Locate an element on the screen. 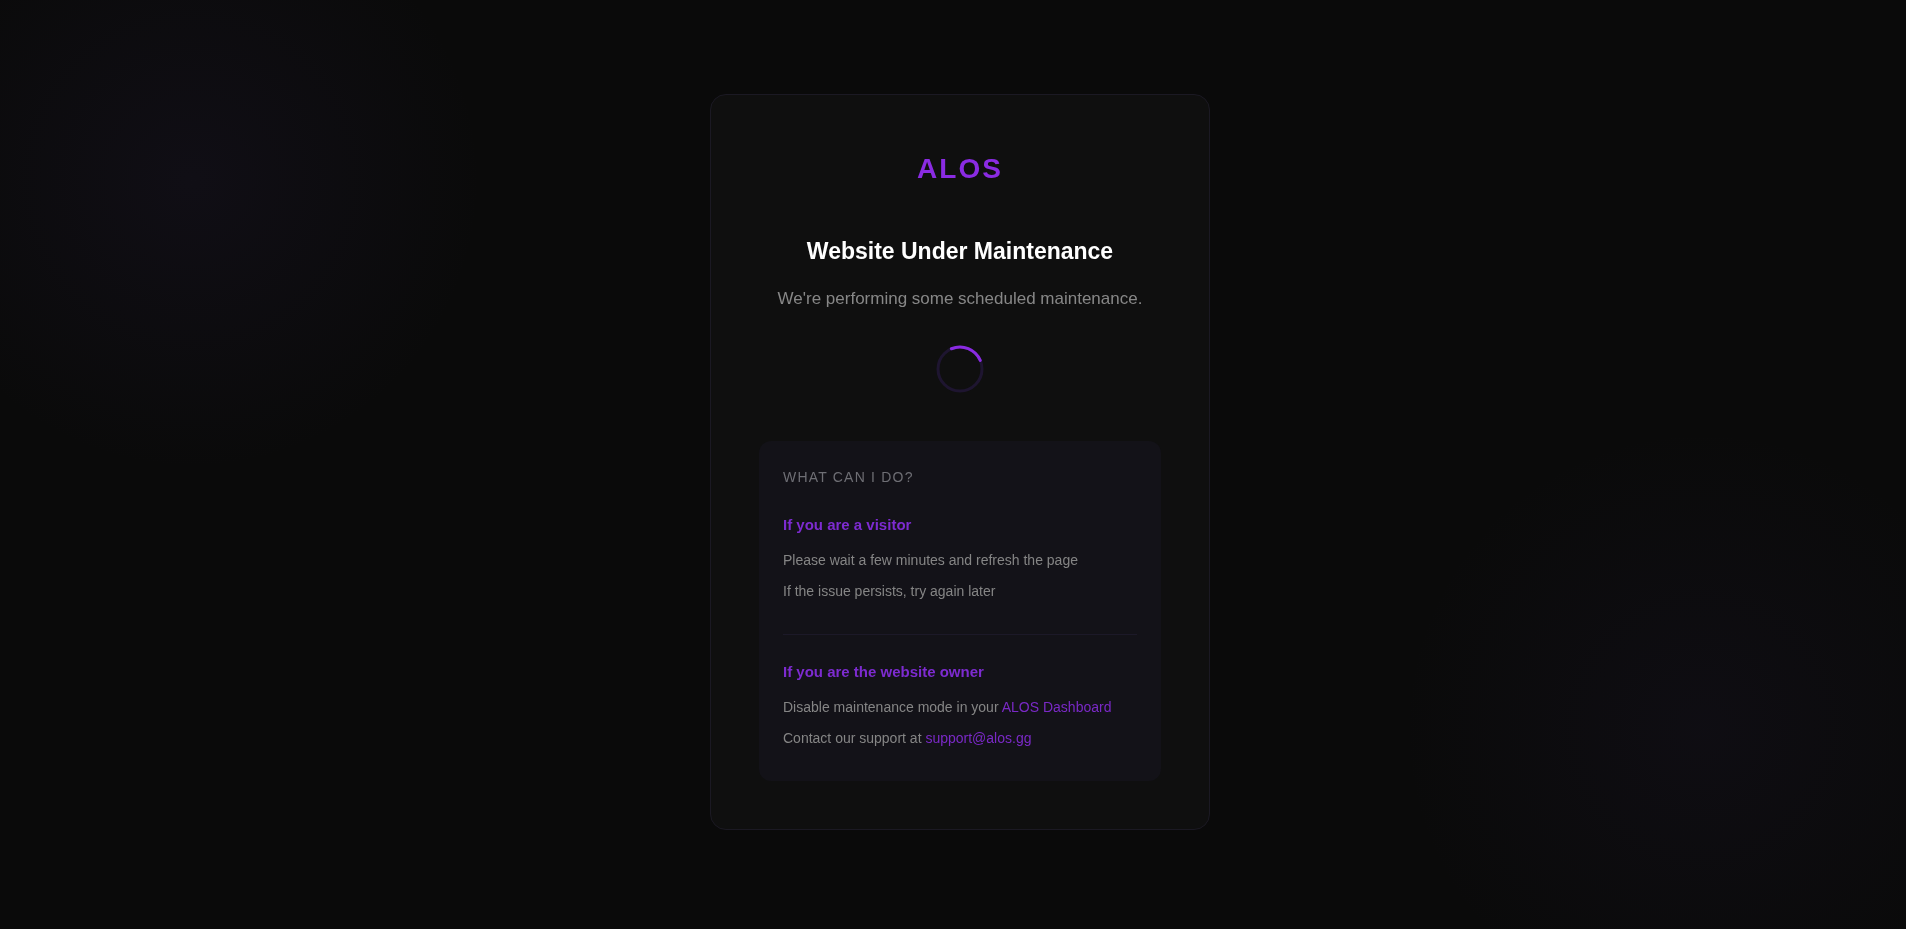 The image size is (1906, 929). instruction-text: Contact our support at support@alos.gg is located at coordinates (908, 738).